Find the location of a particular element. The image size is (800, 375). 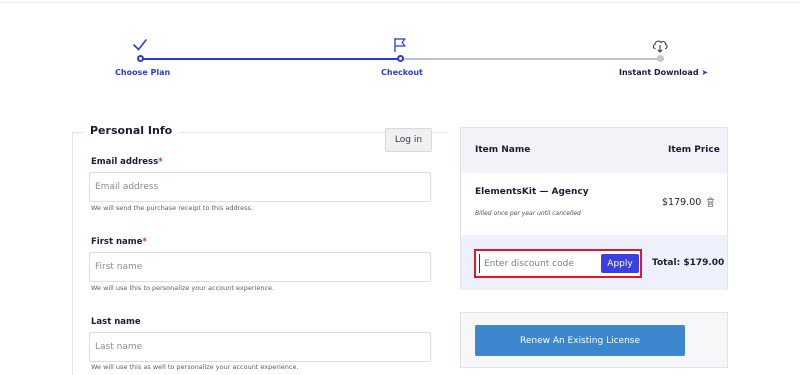

apply-button: Apply is located at coordinates (620, 263).